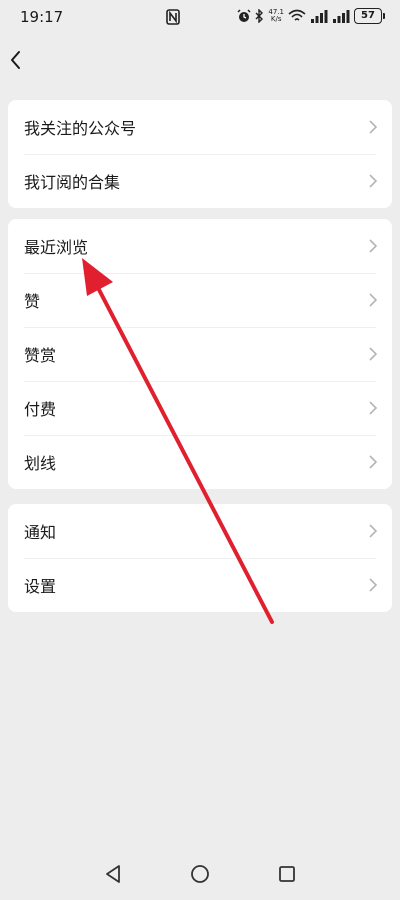 The width and height of the screenshot is (400, 900). What do you see at coordinates (200, 462) in the screenshot?
I see `menu-item-highlights: 划线` at bounding box center [200, 462].